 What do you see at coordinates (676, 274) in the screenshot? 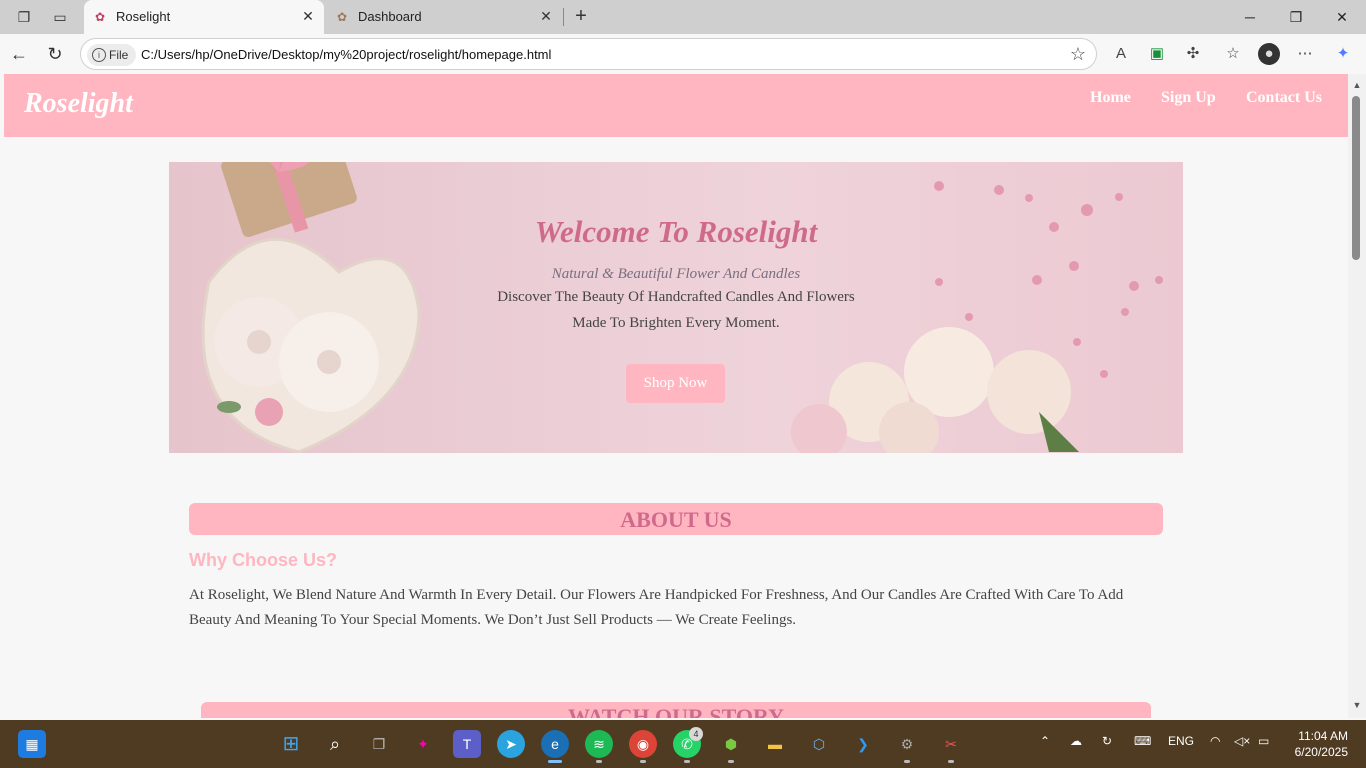
I see `hero-subtitle: Natural & Beautiful Flower And Candles` at bounding box center [676, 274].